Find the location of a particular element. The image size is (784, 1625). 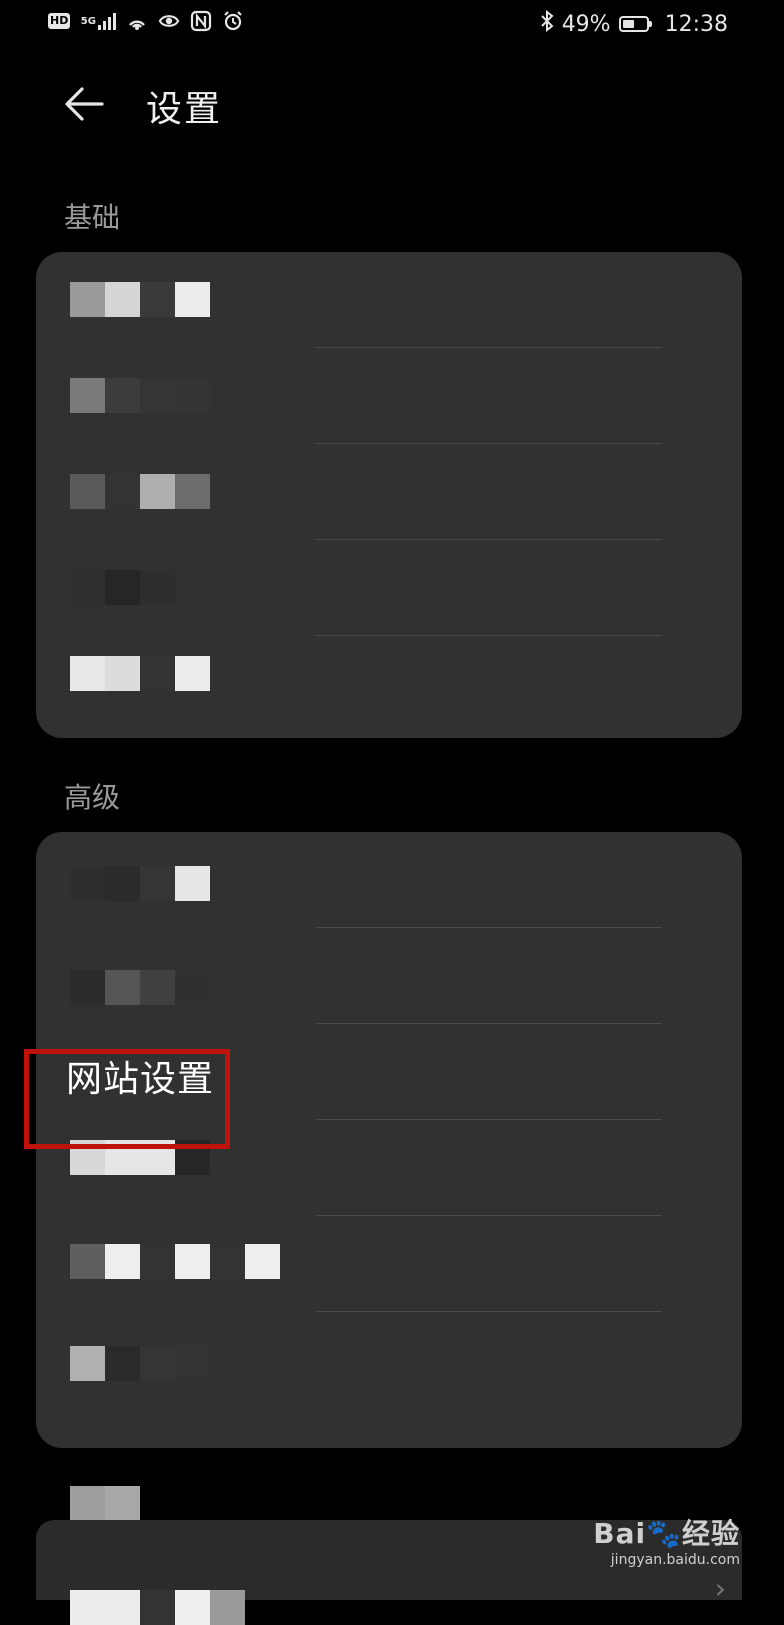

clock: 12:38 is located at coordinates (696, 24).